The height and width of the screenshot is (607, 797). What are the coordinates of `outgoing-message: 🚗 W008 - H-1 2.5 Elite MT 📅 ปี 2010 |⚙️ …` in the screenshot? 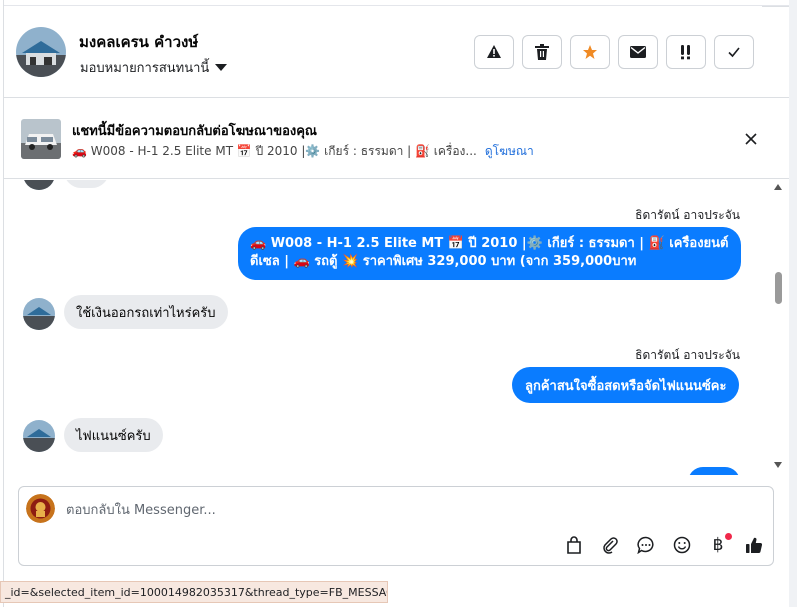 It's located at (489, 253).